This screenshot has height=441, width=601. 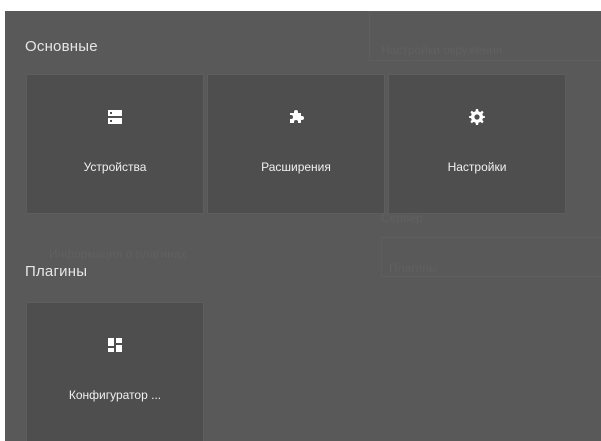 I want to click on puzzle-icon, so click(x=296, y=117).